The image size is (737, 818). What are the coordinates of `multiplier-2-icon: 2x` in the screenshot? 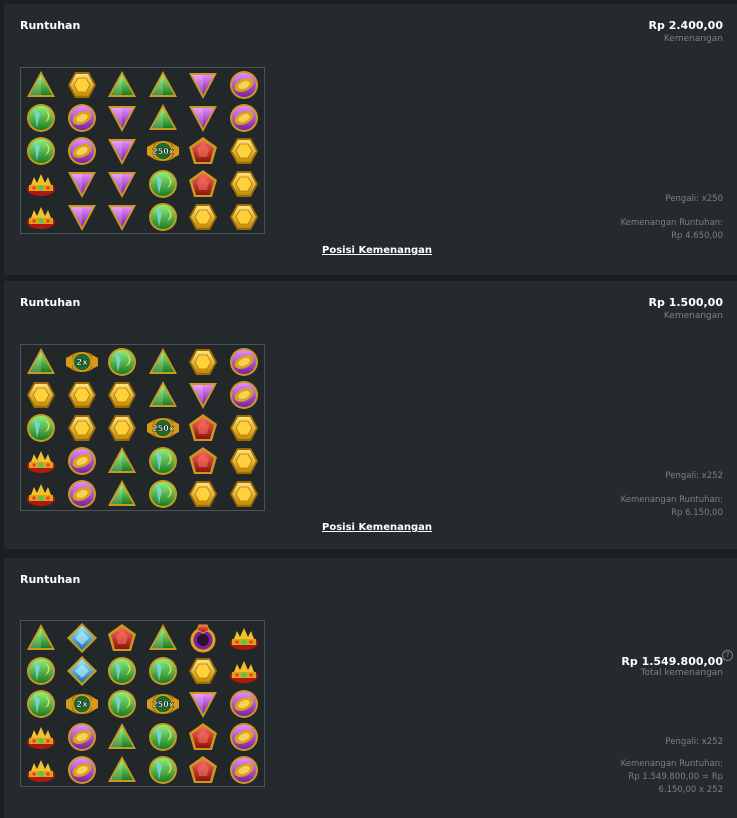 It's located at (82, 703).